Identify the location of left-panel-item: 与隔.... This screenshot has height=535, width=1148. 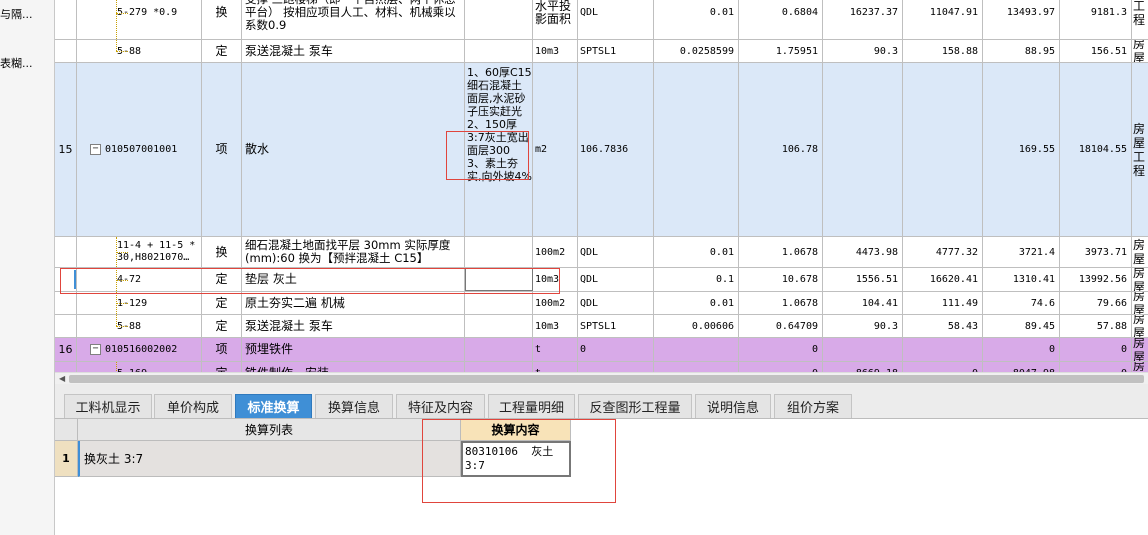
(16, 14).